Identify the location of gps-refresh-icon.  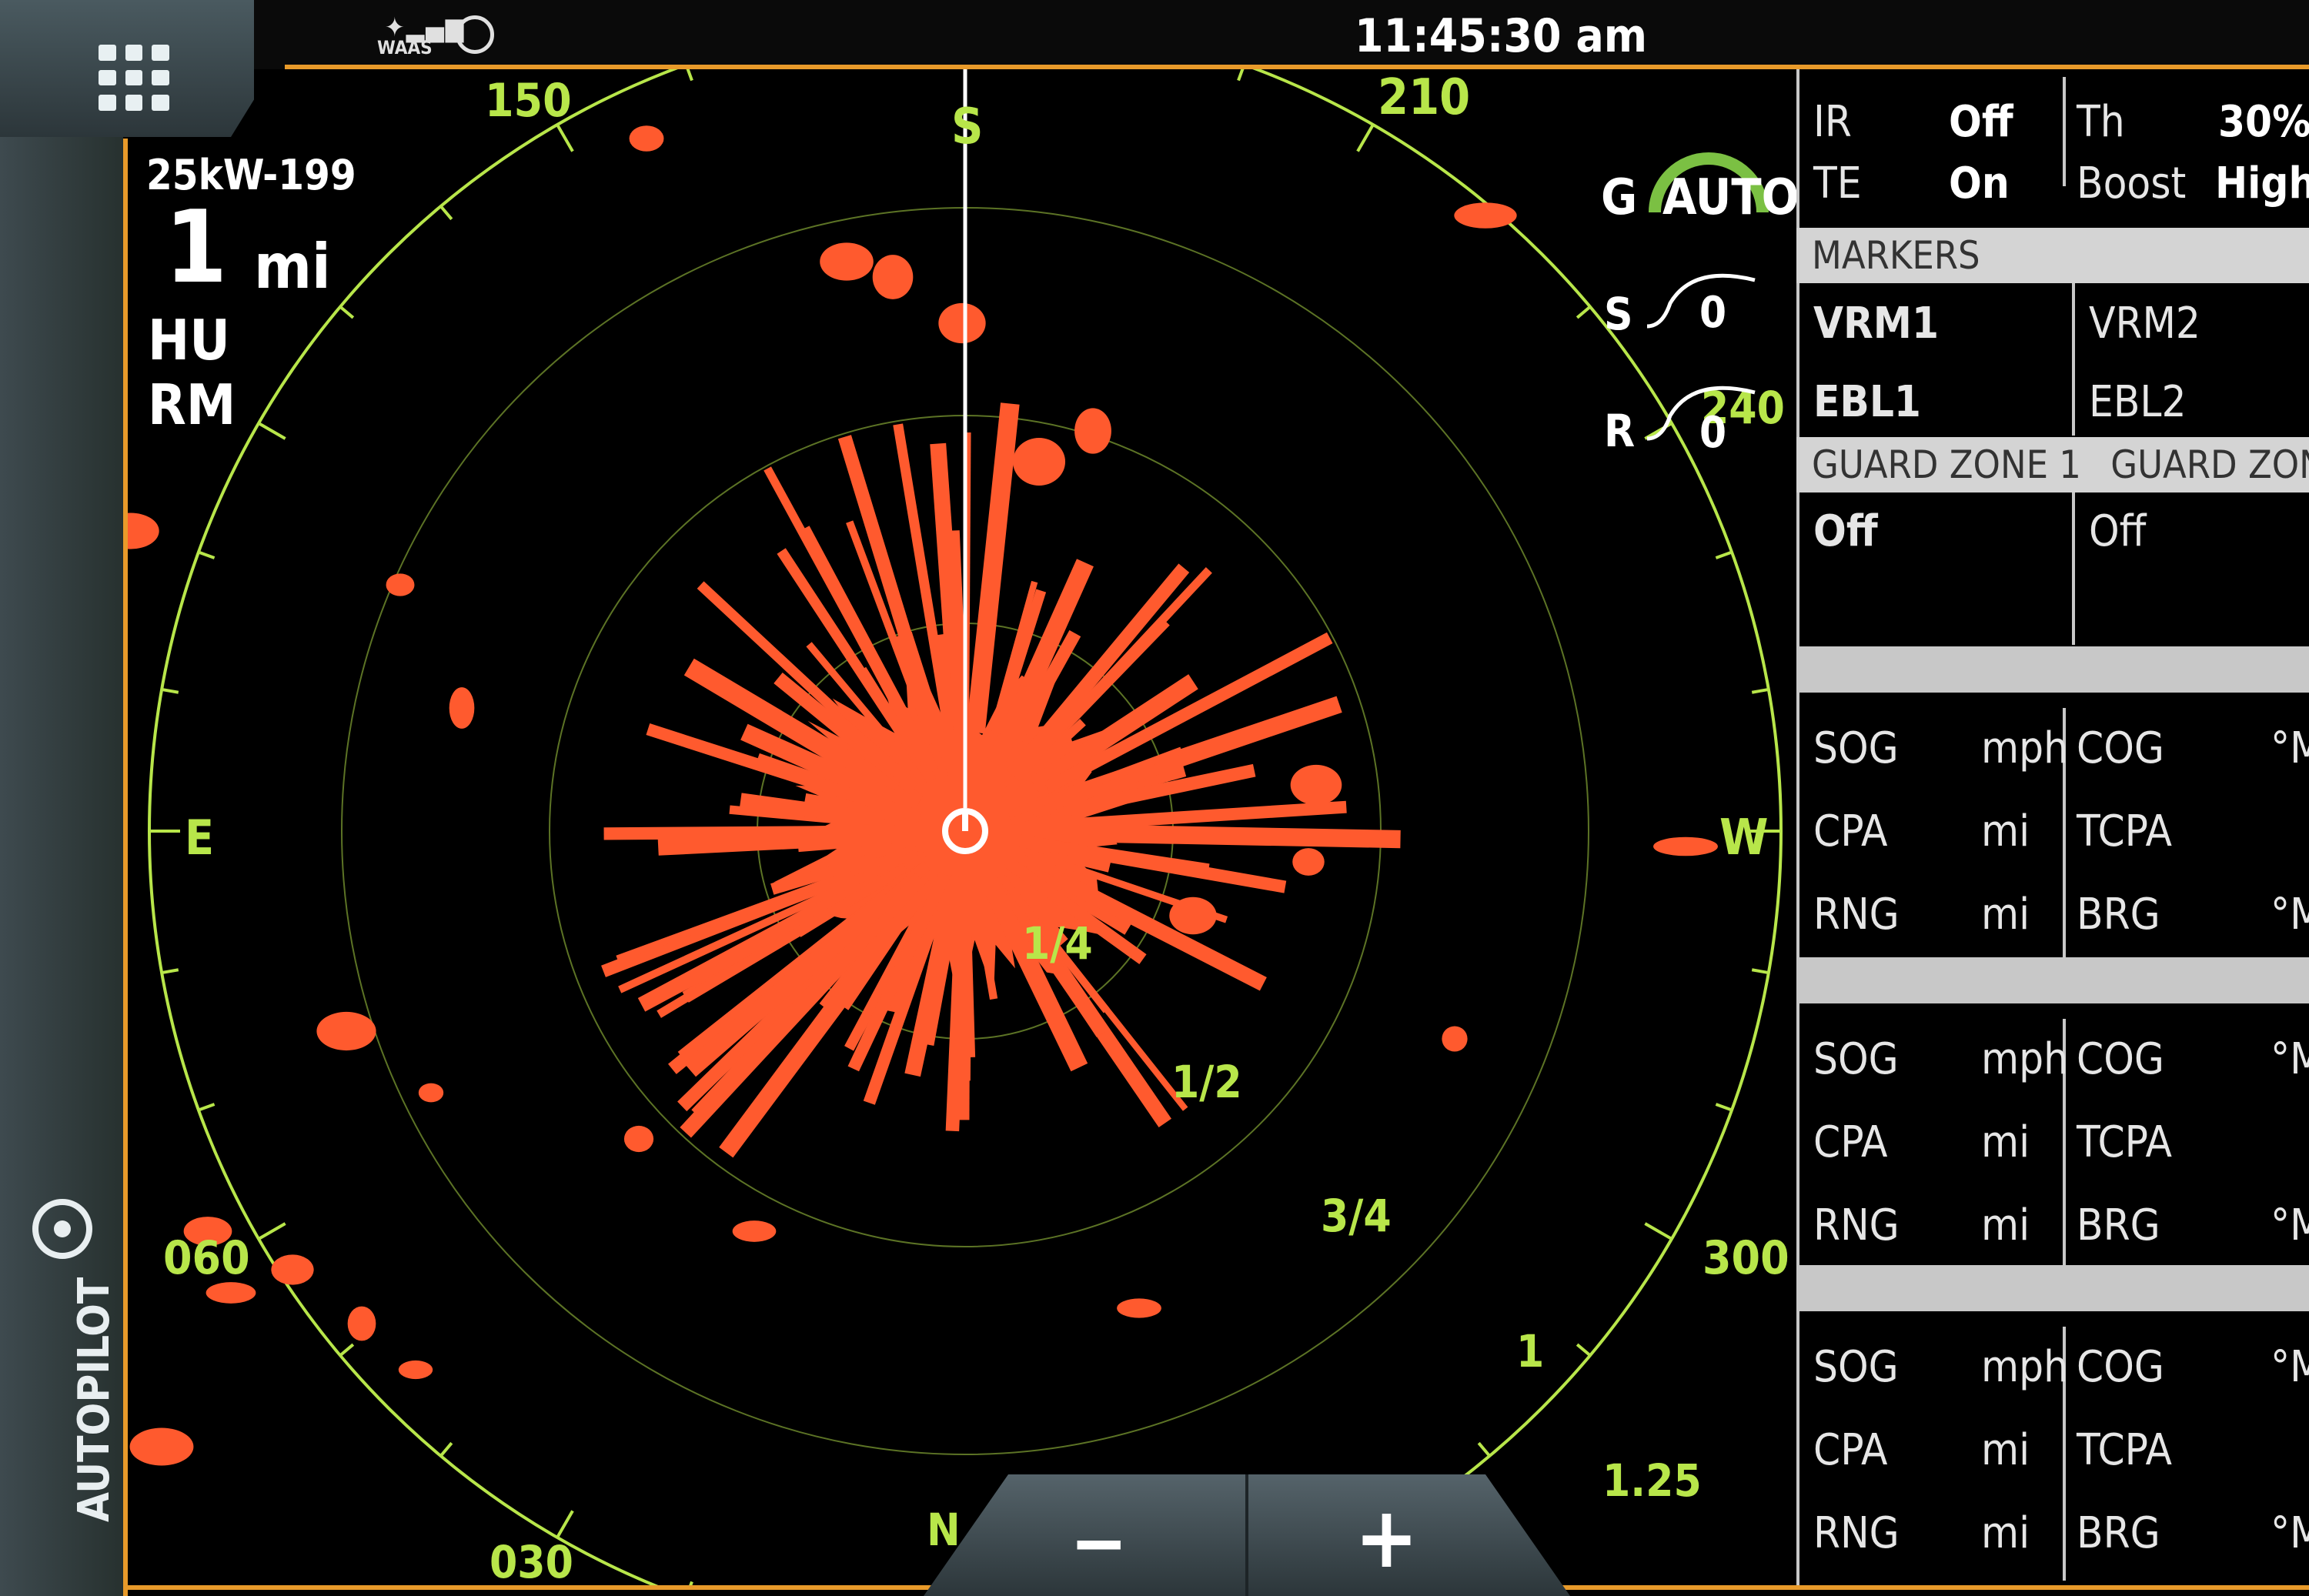
(475, 34).